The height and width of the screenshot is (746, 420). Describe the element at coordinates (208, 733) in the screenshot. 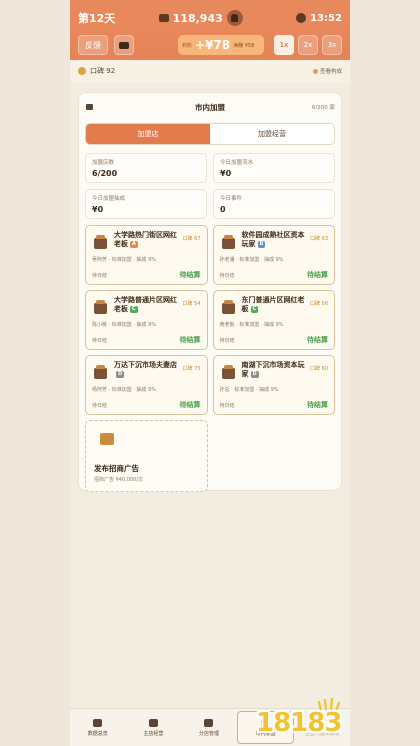

I see `nav-label: 分店管理` at that location.